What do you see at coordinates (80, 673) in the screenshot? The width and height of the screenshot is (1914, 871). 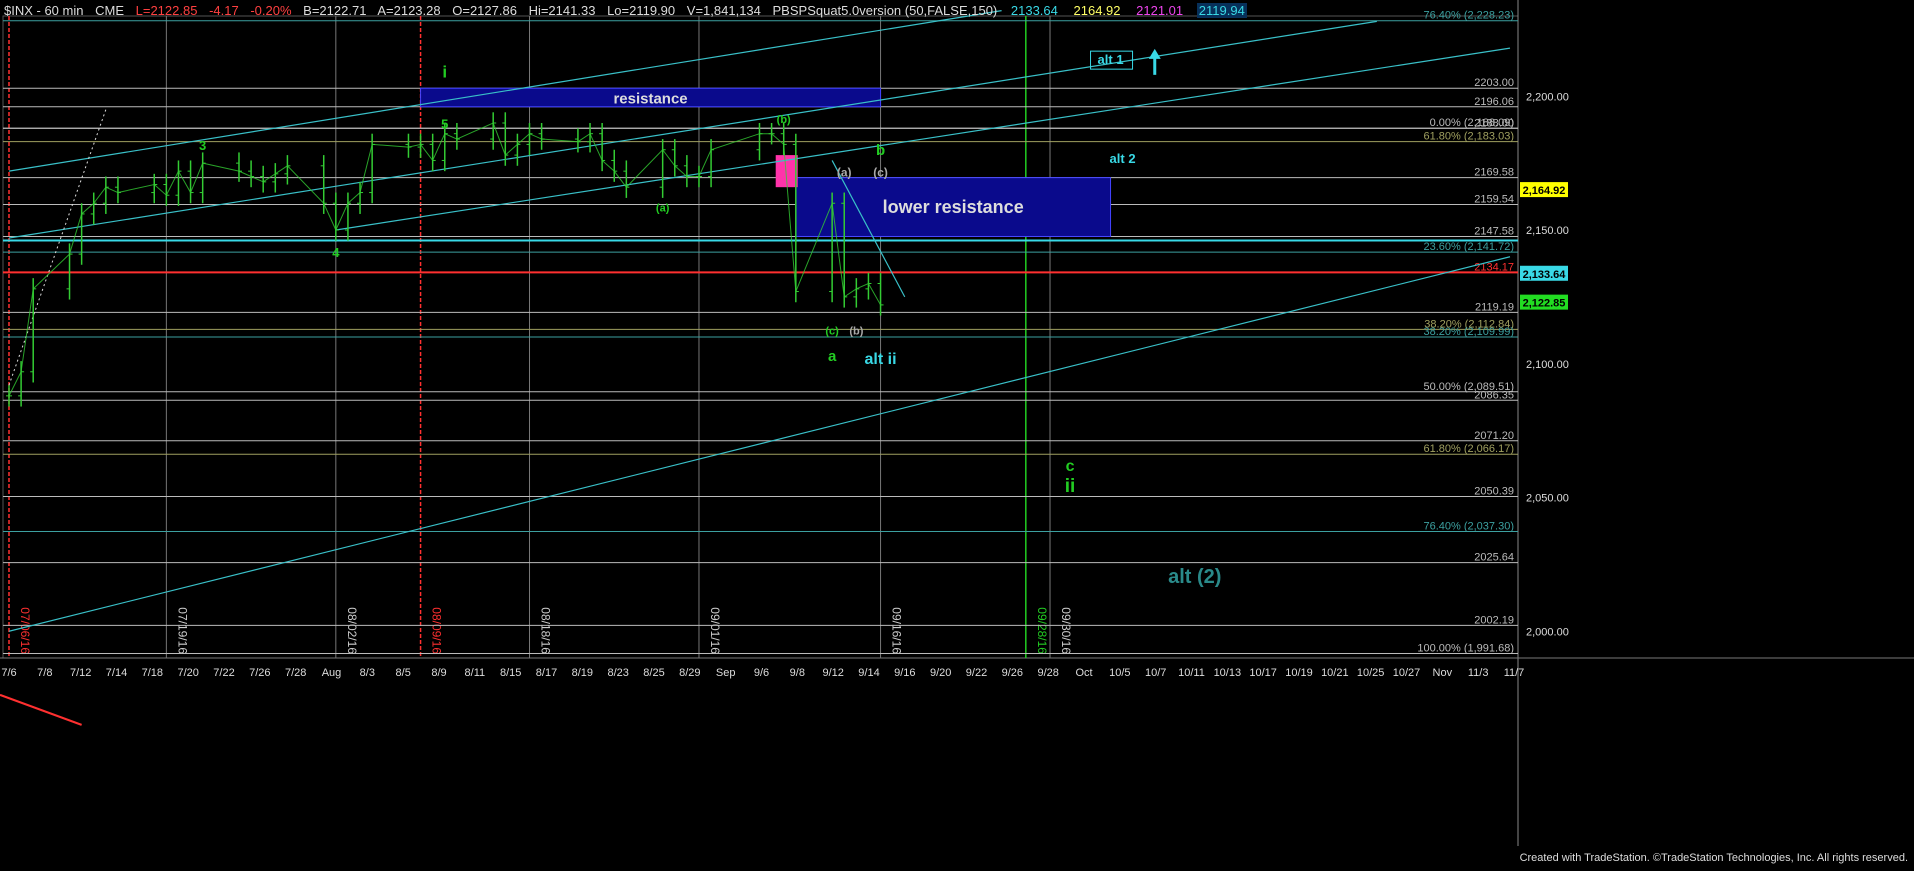 I see `x-tick-label: 7/12` at bounding box center [80, 673].